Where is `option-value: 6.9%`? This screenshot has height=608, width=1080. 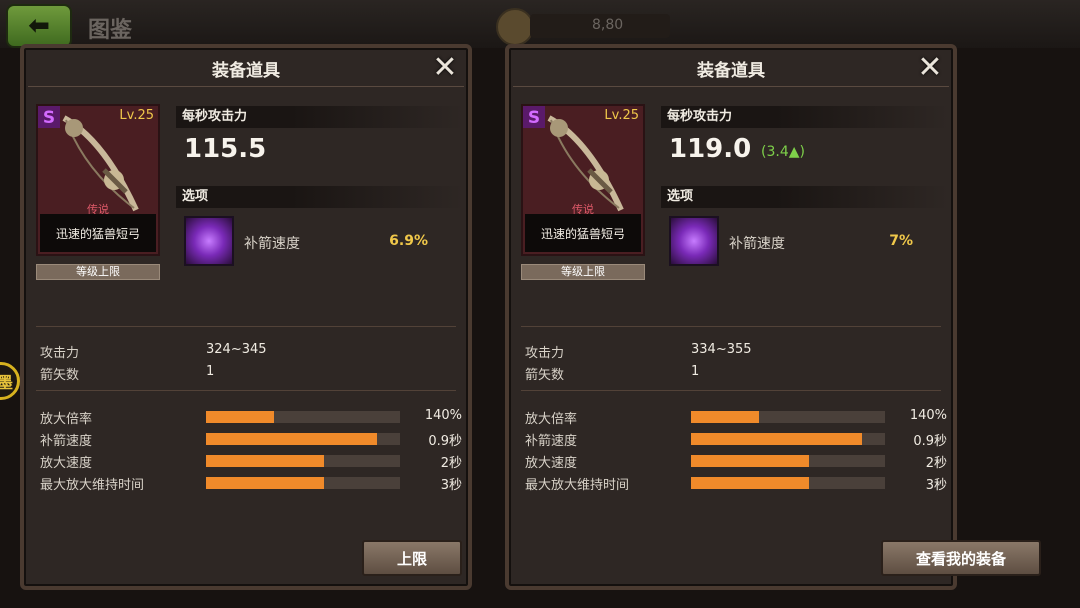 option-value: 6.9% is located at coordinates (408, 241).